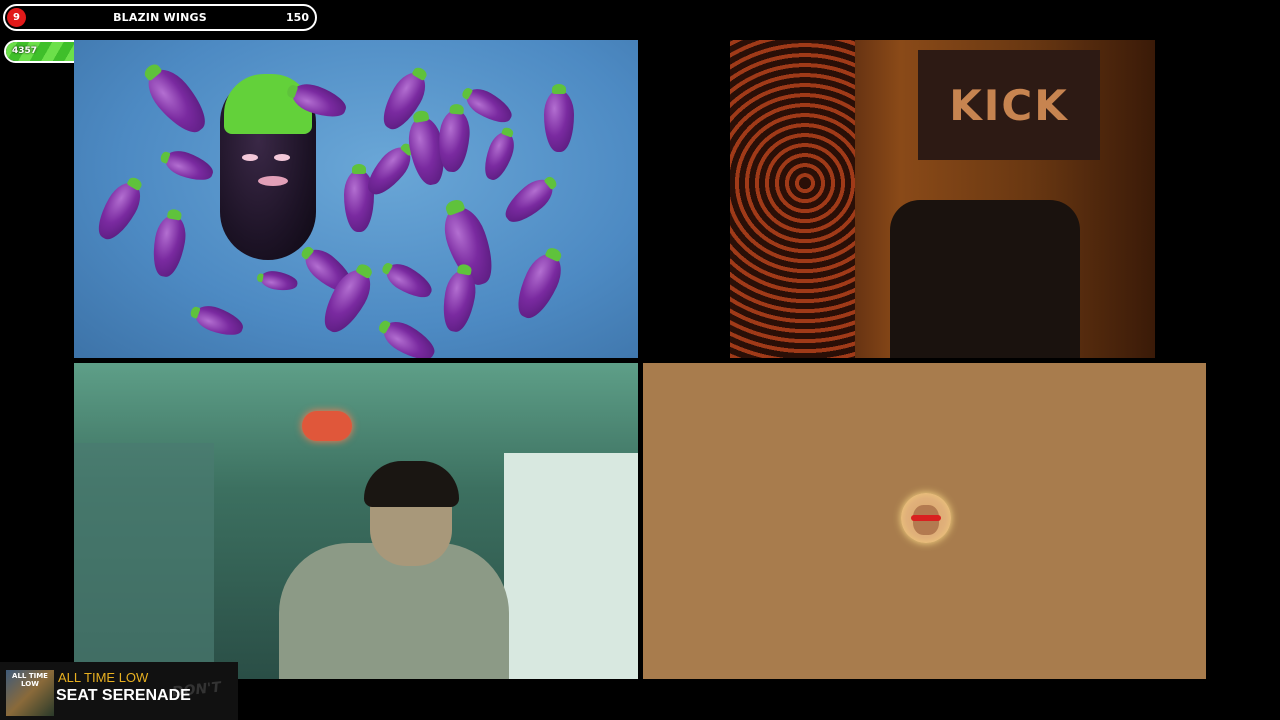  What do you see at coordinates (792, 199) in the screenshot?
I see `tapestry-decor` at bounding box center [792, 199].